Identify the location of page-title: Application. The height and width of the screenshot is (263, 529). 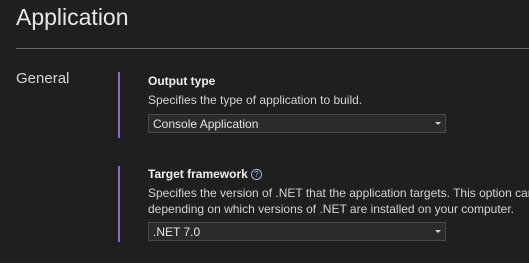
(72, 17).